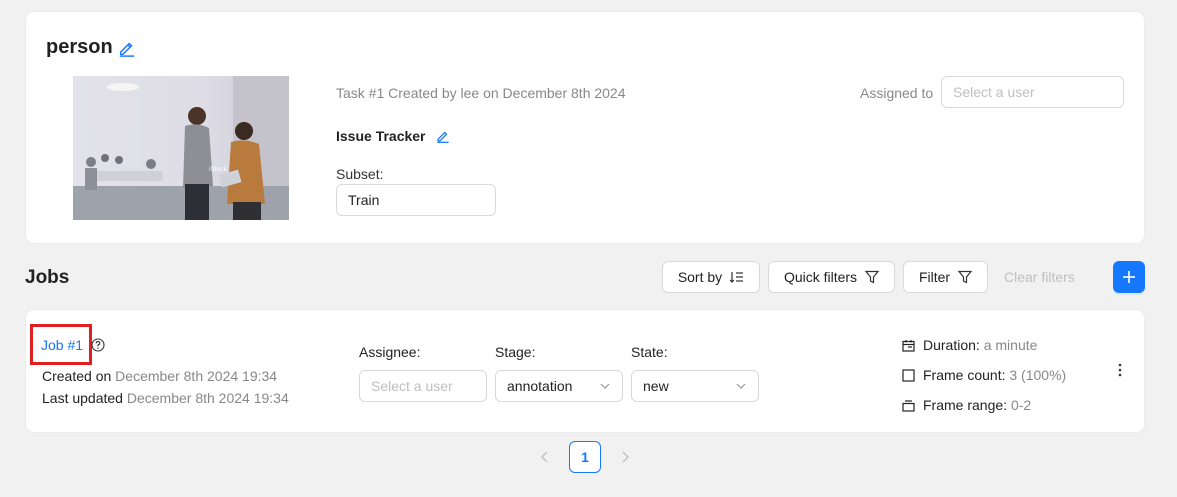 The width and height of the screenshot is (1177, 497). I want to click on assigned-to-label: Assigned to, so click(897, 93).